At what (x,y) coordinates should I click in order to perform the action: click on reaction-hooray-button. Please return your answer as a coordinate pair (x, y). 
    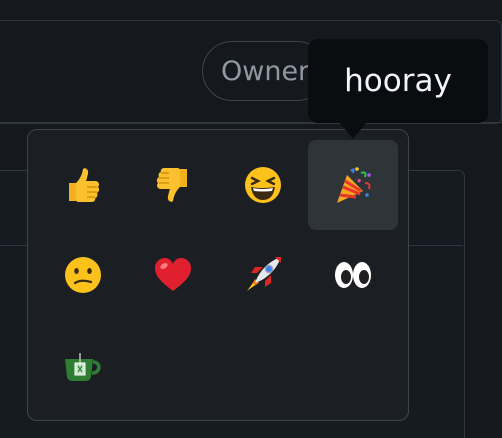
    Looking at the image, I should click on (353, 185).